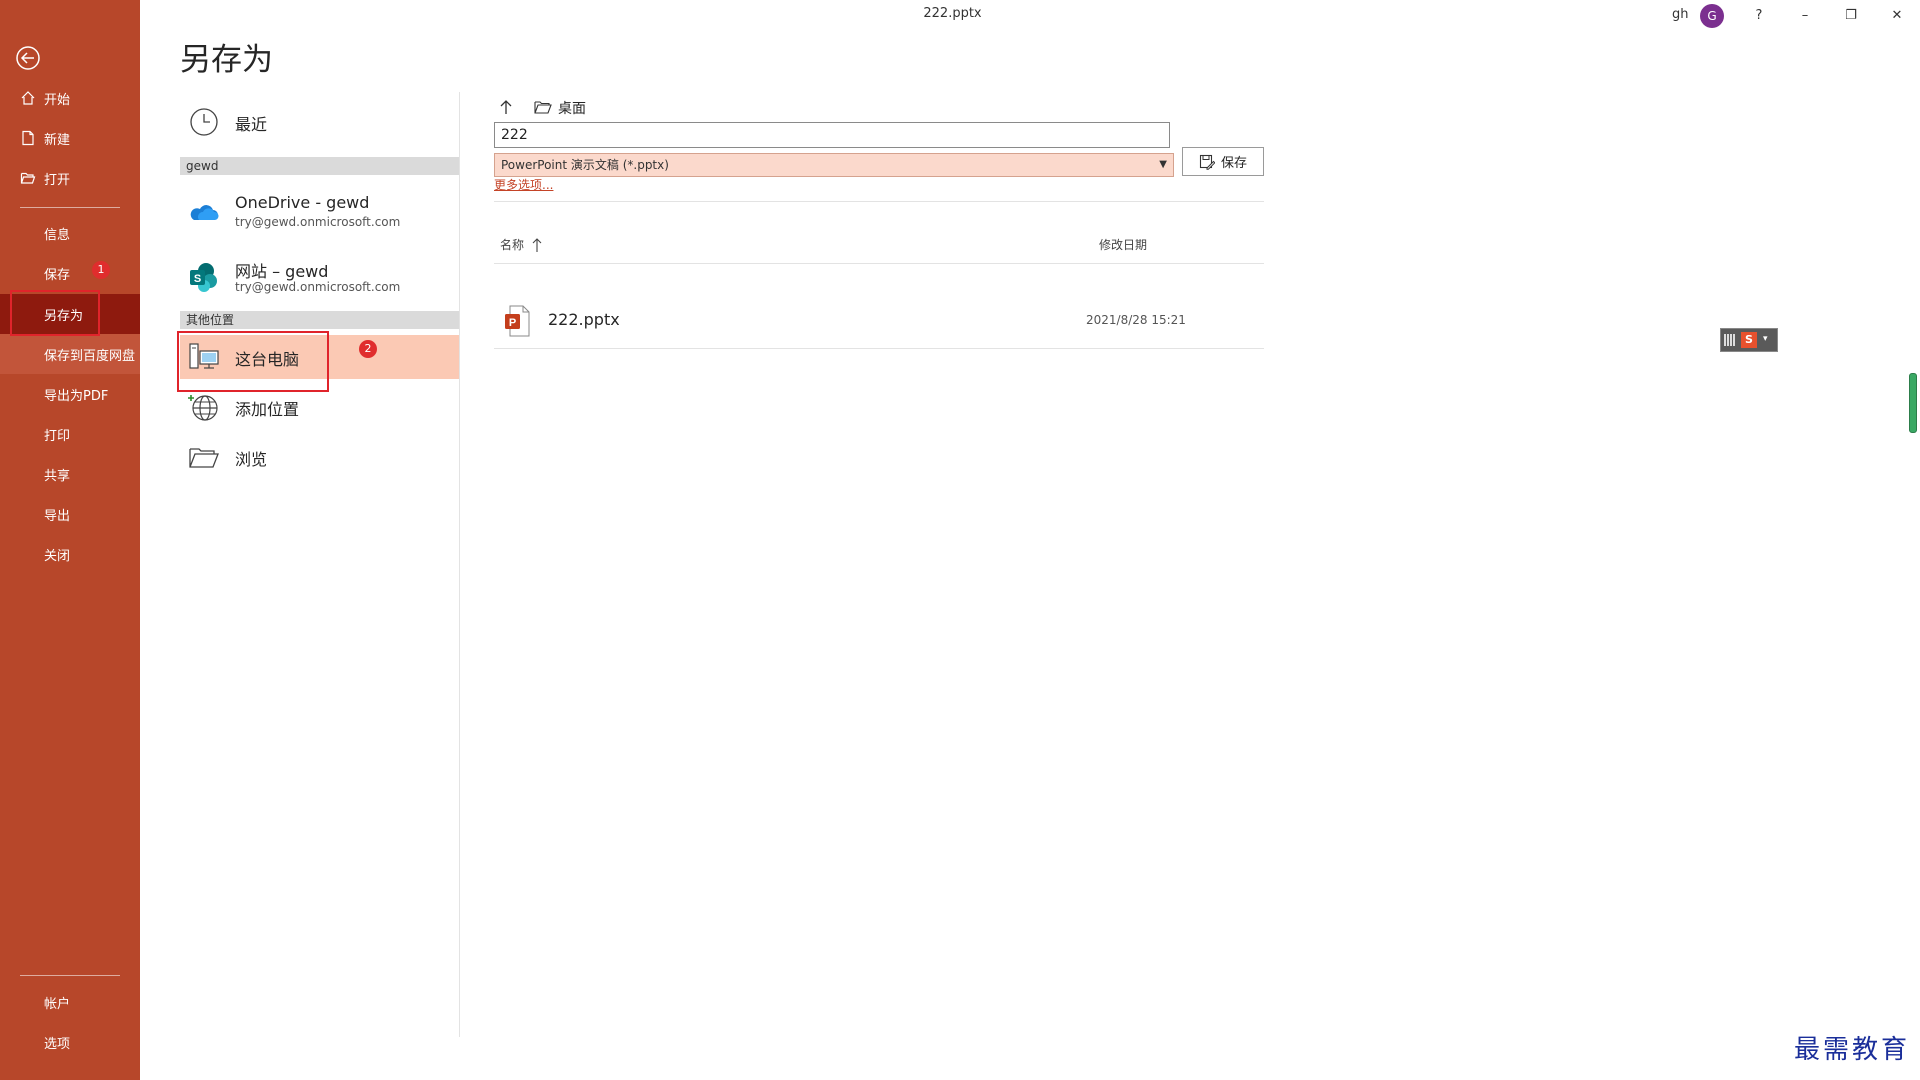  What do you see at coordinates (1759, 16) in the screenshot?
I see `help-button: ?` at bounding box center [1759, 16].